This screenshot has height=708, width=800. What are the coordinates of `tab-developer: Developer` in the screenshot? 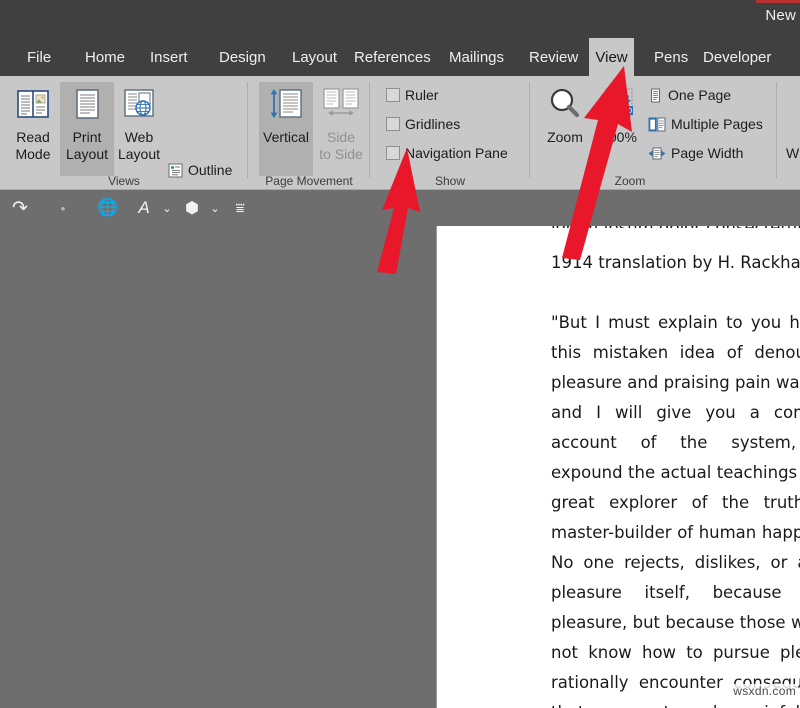 It's located at (737, 57).